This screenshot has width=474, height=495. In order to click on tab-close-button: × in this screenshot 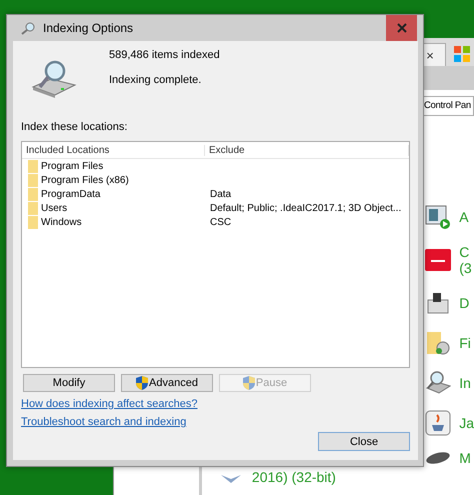, I will do `click(430, 55)`.